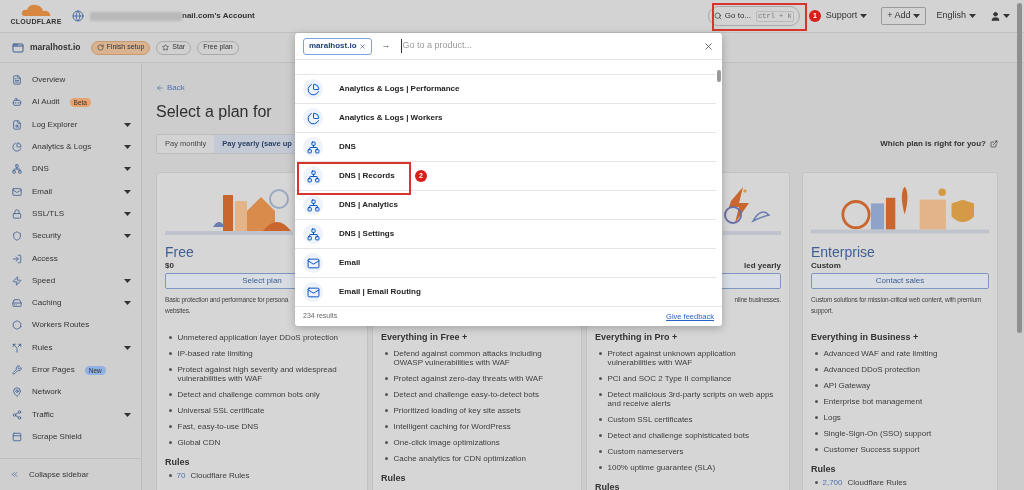 The image size is (1024, 490). Describe the element at coordinates (70, 191) in the screenshot. I see `sidebar-item: Email` at that location.